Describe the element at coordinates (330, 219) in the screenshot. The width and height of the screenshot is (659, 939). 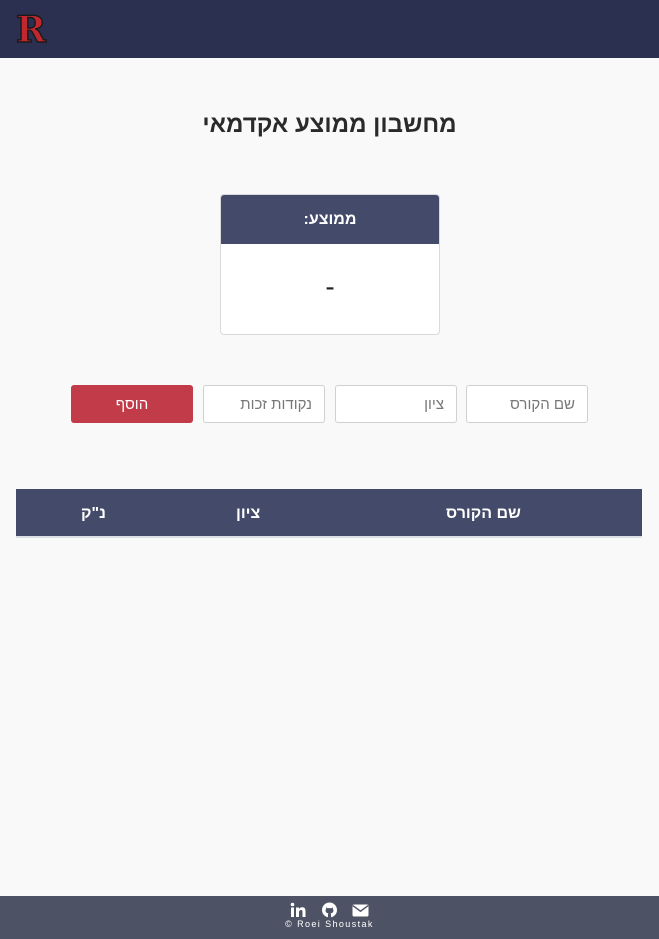
I see `average-label: ממוצע:` at that location.